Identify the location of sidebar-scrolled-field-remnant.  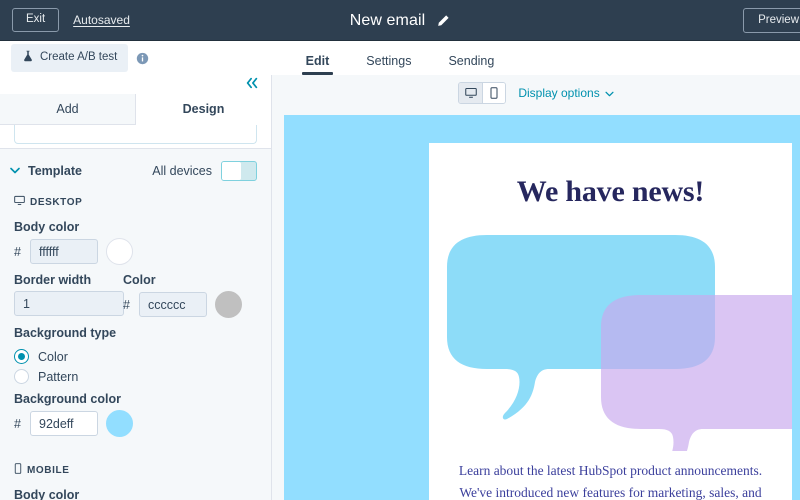
(135, 137).